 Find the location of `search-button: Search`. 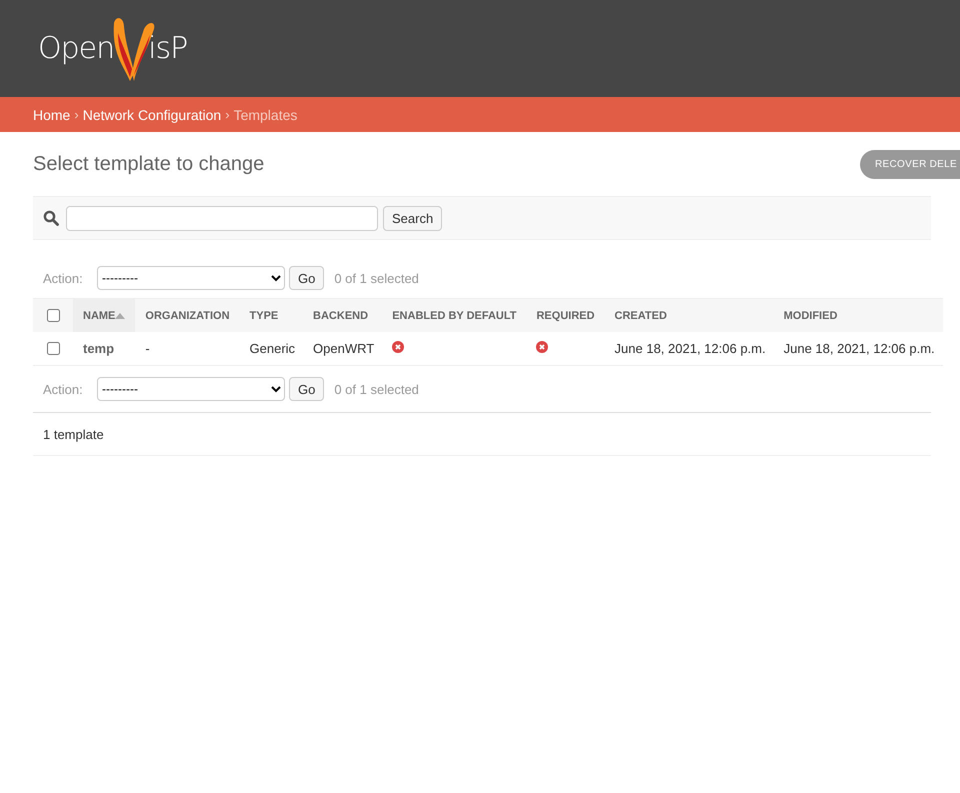

search-button: Search is located at coordinates (412, 218).